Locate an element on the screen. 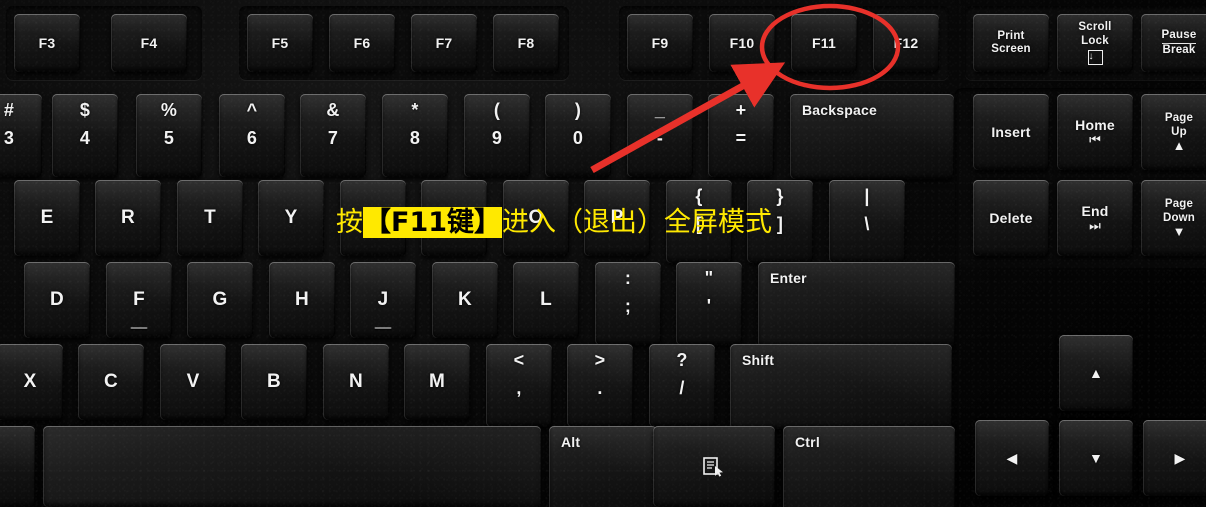  key-k: K is located at coordinates (465, 300).